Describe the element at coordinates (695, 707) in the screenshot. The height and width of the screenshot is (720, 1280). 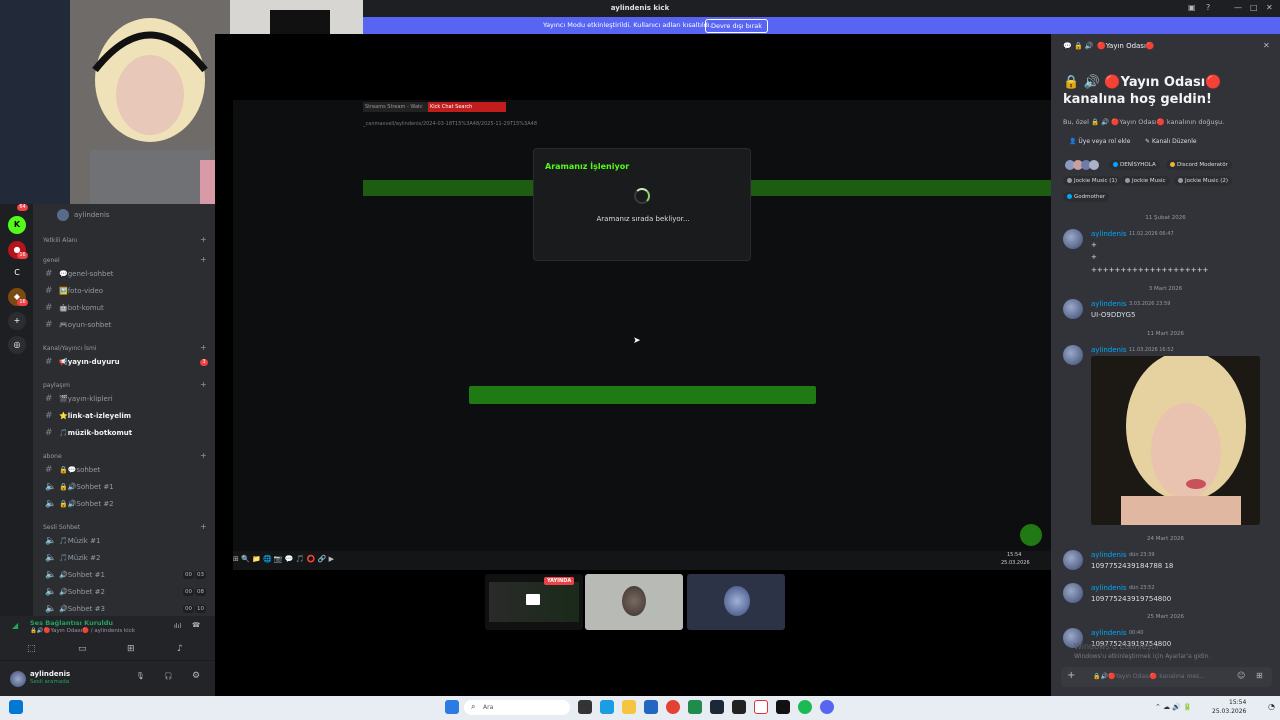
I see `excel-icon` at that location.